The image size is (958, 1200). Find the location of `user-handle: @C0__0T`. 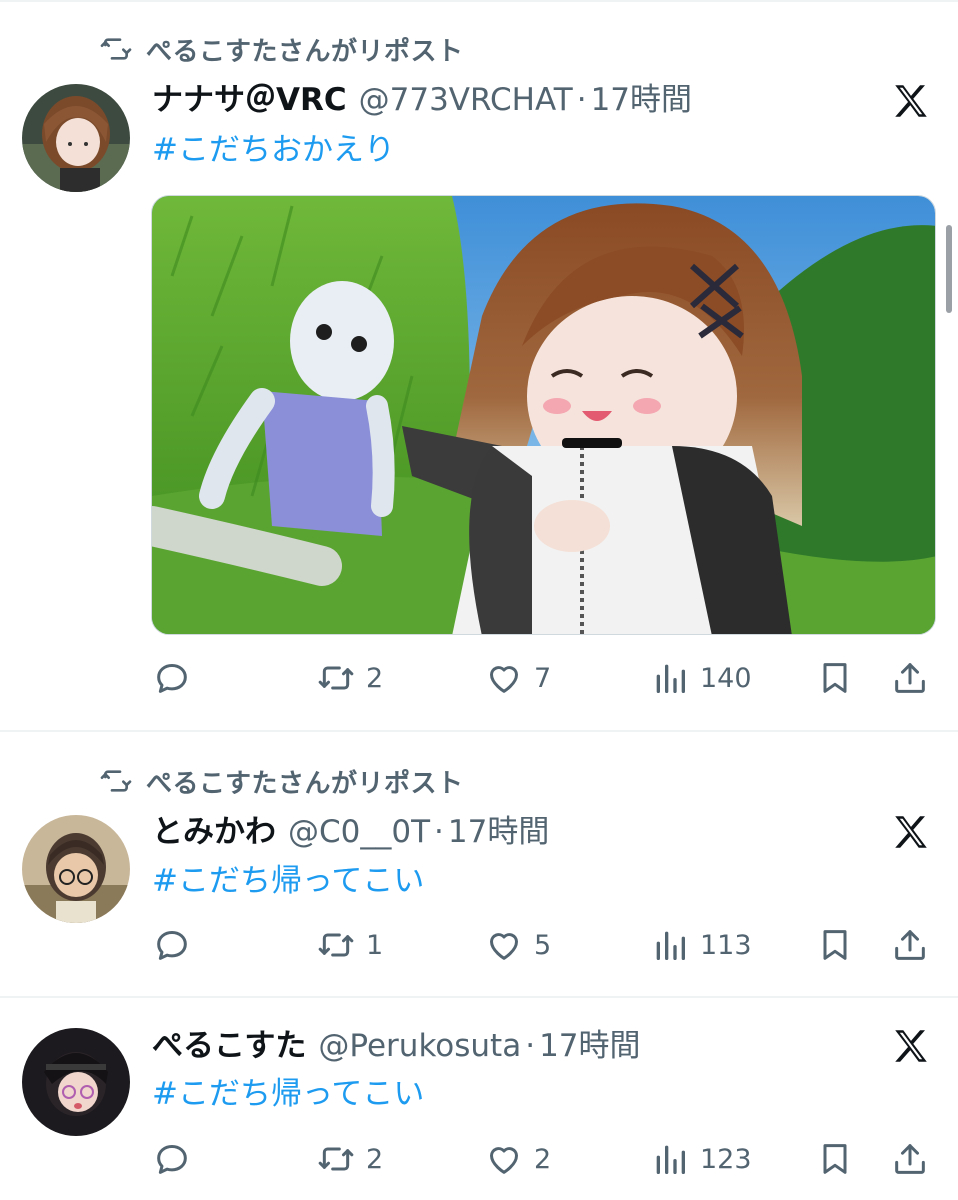

user-handle: @C0__0T is located at coordinates (359, 832).